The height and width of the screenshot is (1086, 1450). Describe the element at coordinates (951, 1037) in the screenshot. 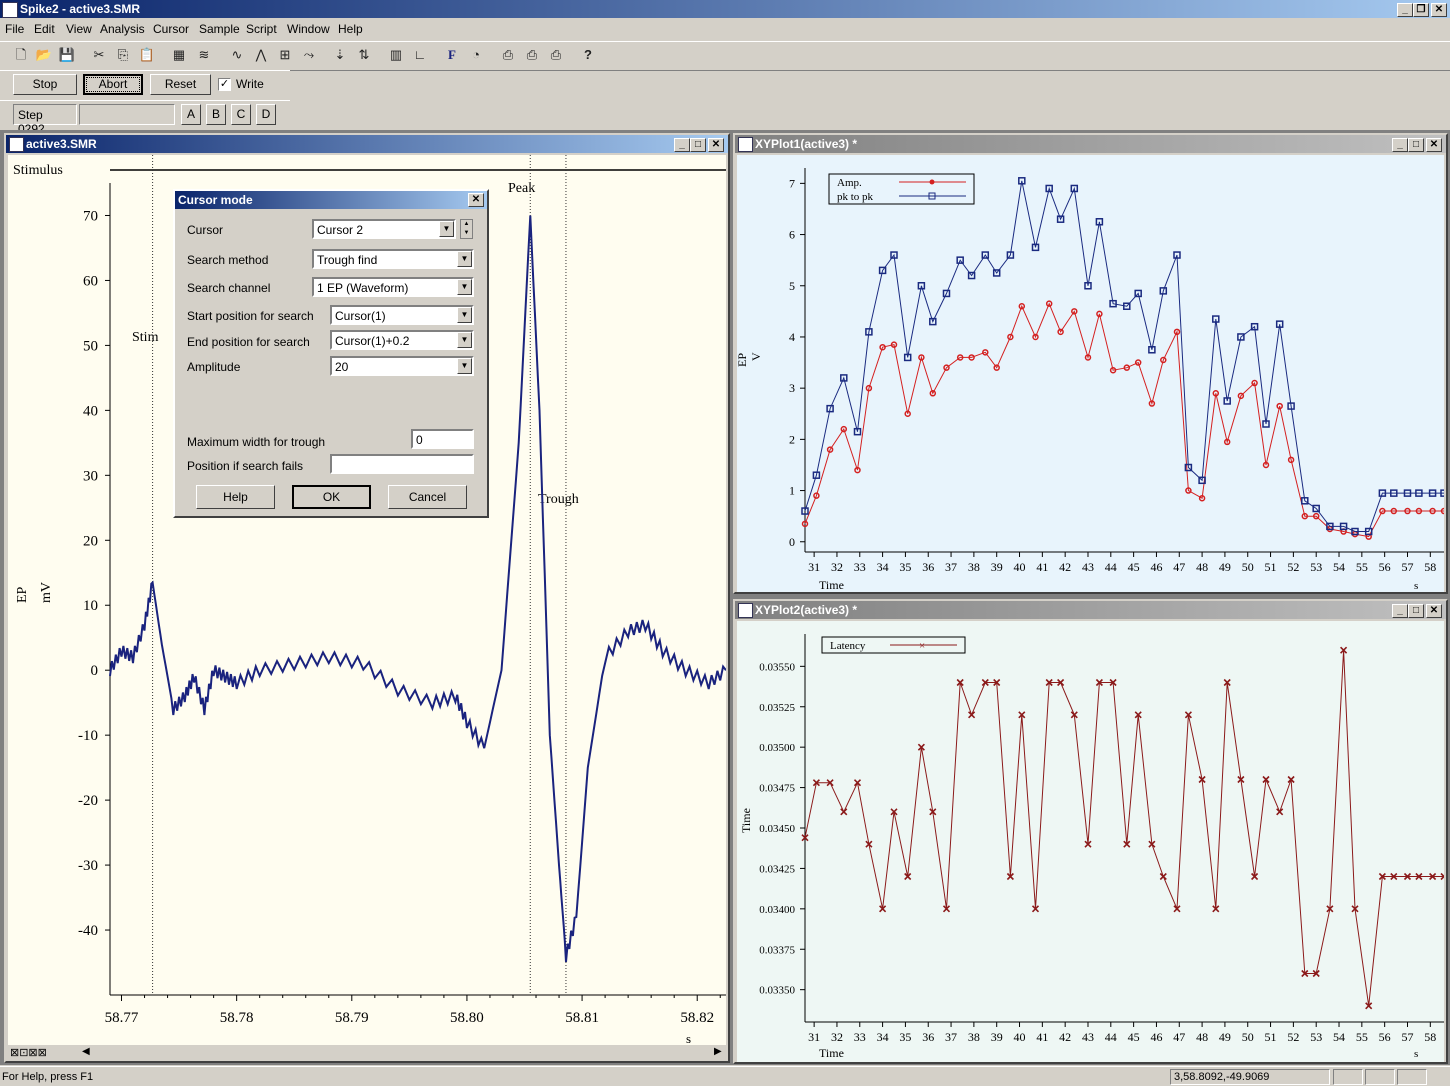

I see `x-tick-label: 37` at that location.